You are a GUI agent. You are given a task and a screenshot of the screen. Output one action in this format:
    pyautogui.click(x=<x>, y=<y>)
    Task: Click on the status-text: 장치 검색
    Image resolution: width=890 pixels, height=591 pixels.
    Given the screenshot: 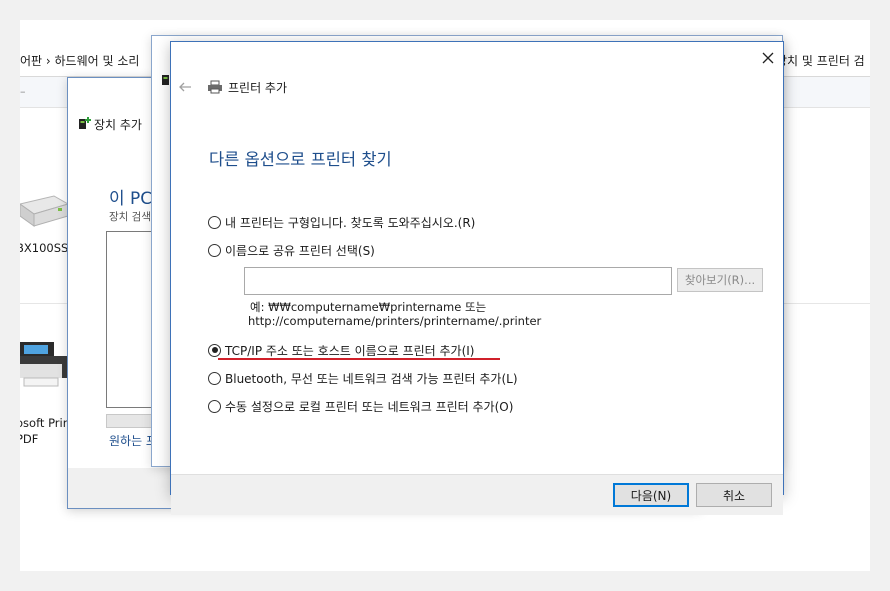 What is the action you would take?
    pyautogui.click(x=130, y=217)
    